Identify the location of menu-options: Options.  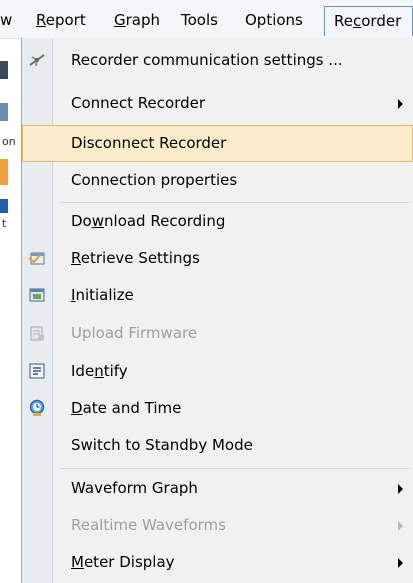
(274, 20).